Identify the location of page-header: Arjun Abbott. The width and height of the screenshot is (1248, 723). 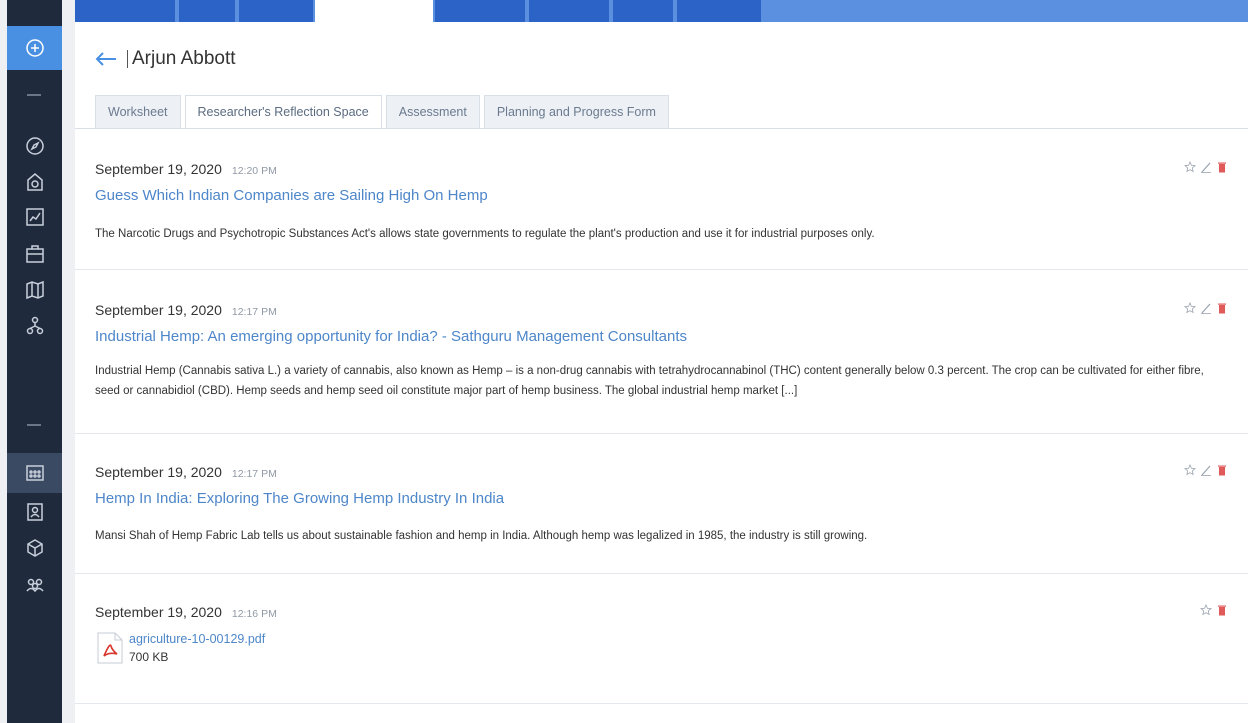
(165, 59).